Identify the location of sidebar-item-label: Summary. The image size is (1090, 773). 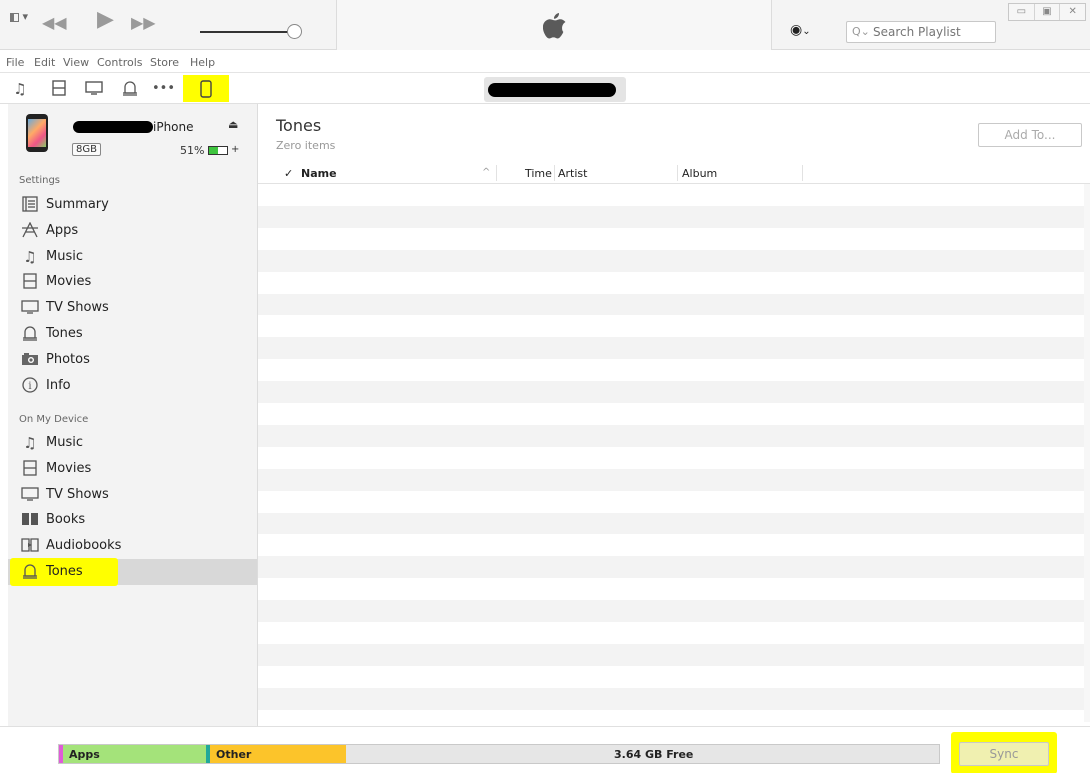
(77, 204).